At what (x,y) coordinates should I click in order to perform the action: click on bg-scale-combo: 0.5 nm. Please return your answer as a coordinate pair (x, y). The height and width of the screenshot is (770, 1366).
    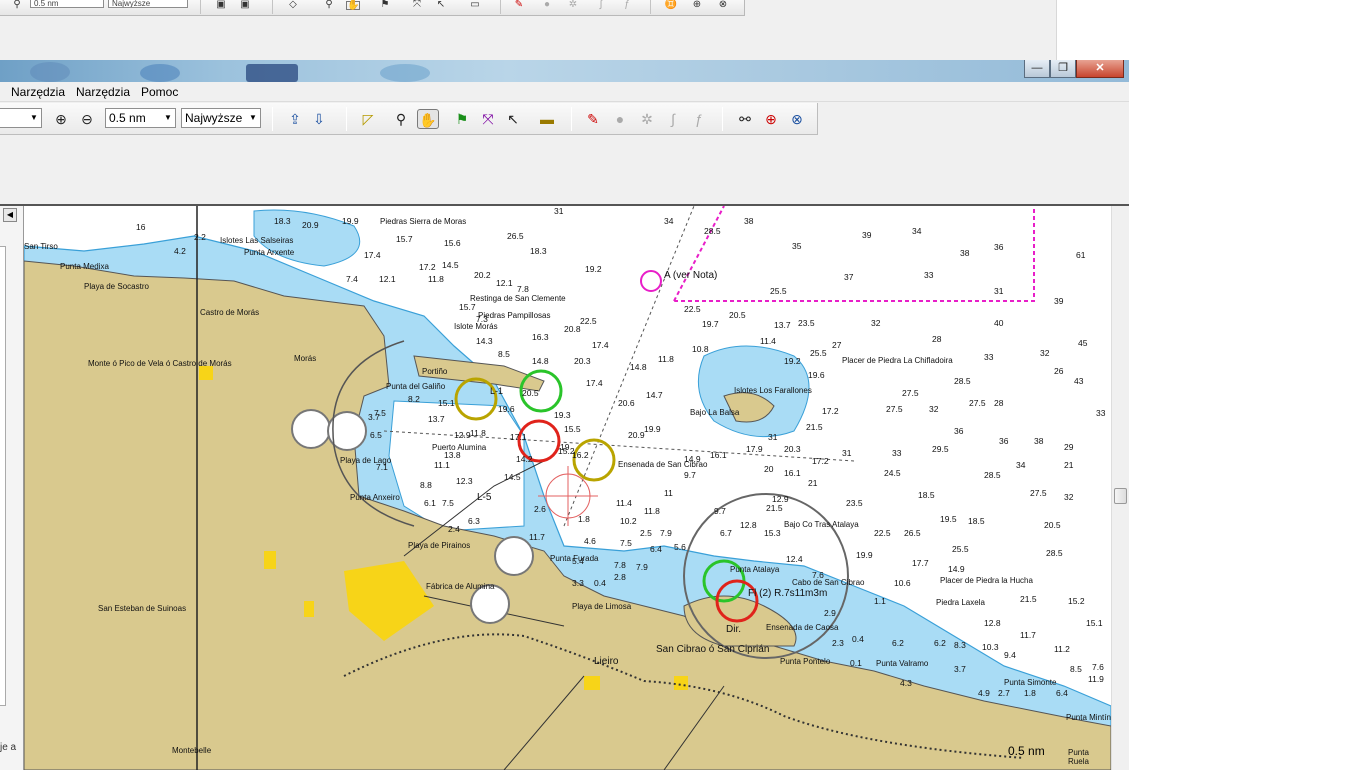
    Looking at the image, I should click on (67, 4).